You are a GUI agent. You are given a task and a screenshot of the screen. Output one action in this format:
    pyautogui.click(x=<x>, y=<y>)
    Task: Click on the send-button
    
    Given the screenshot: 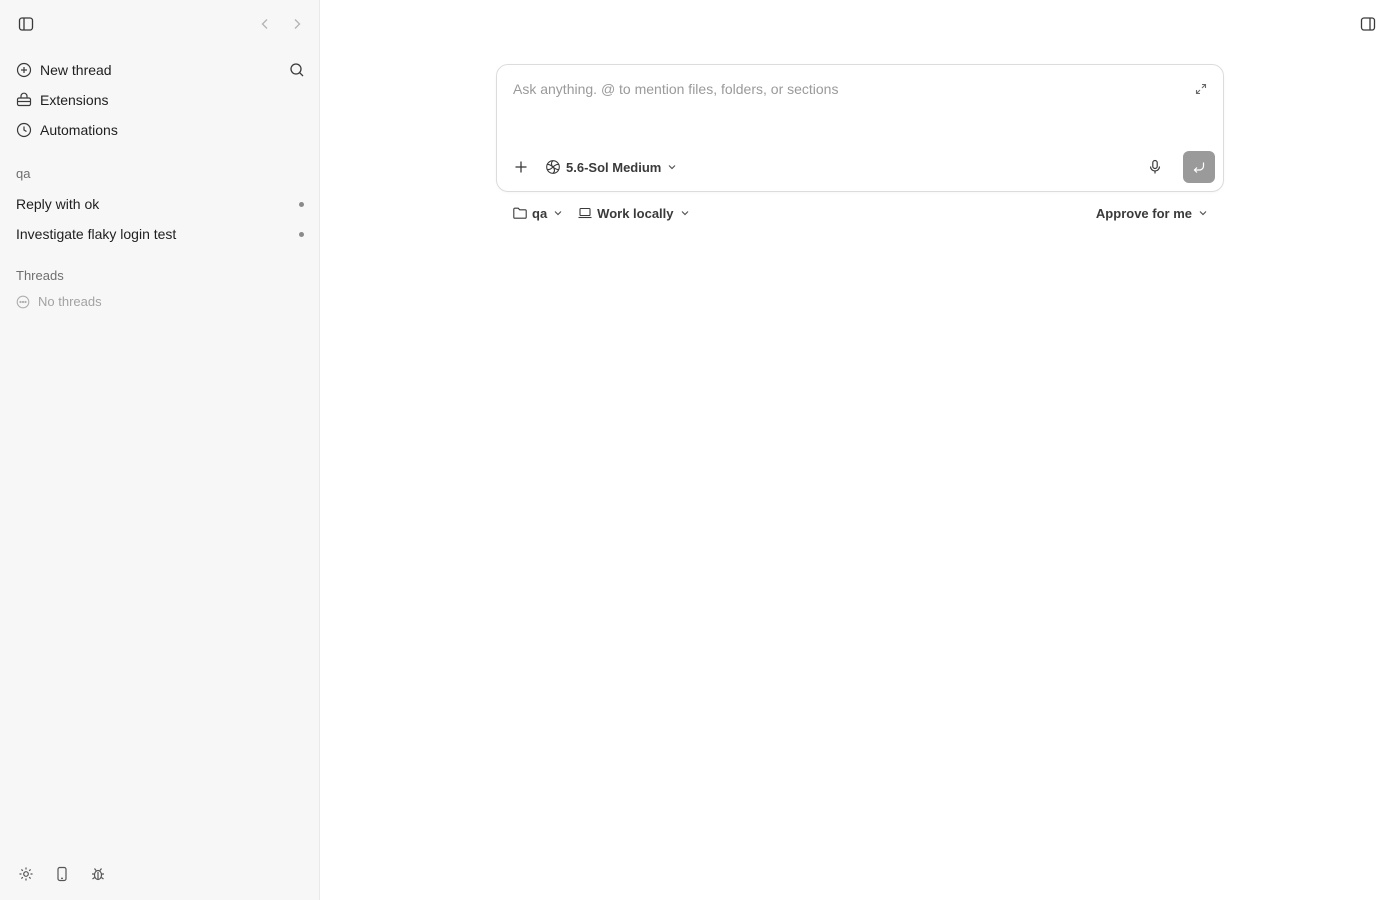 What is the action you would take?
    pyautogui.click(x=1199, y=167)
    